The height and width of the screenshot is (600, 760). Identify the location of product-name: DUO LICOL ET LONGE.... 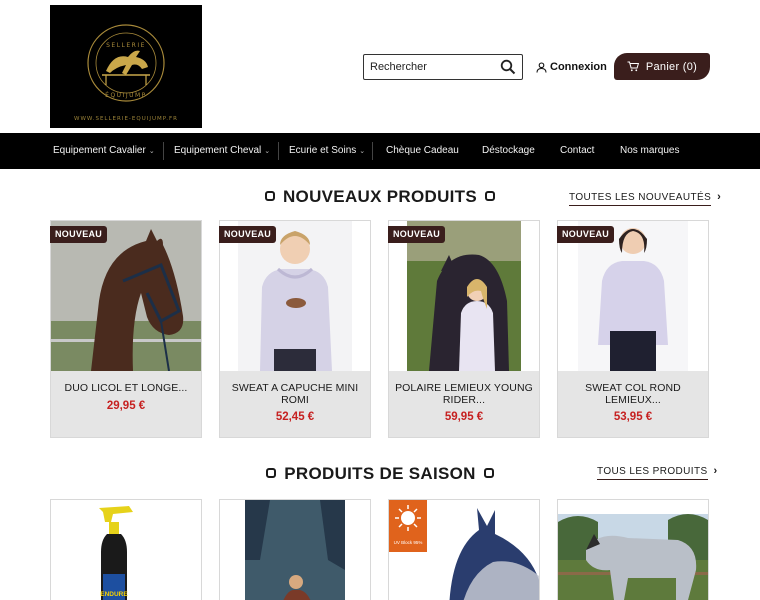
(126, 388).